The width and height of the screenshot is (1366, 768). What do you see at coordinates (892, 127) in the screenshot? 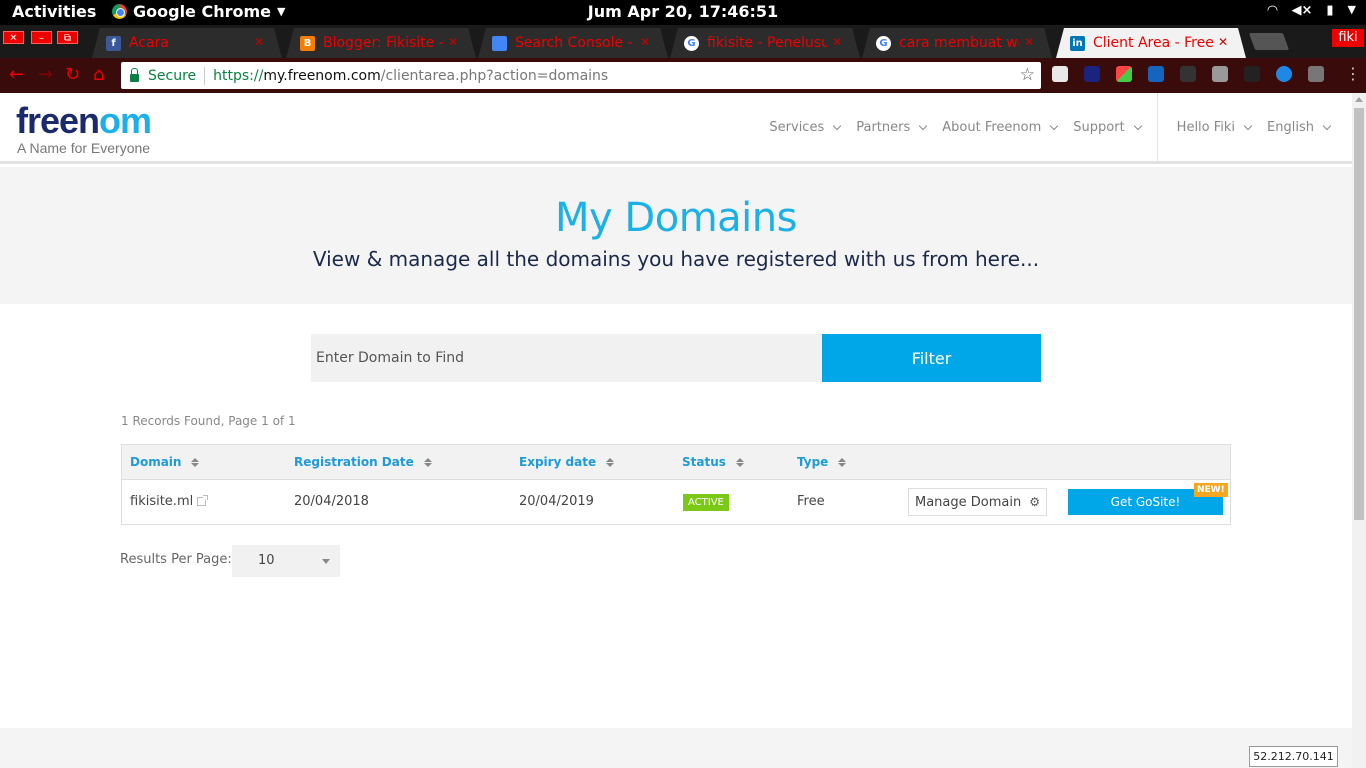
I see `nav-item-partners: Partners` at bounding box center [892, 127].